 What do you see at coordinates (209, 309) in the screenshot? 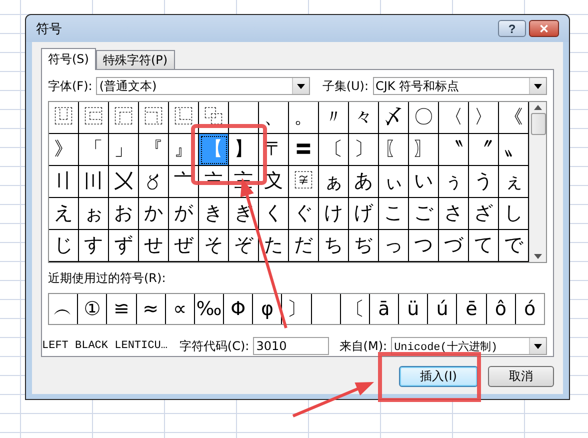
I see `recent-symbol-cell: ‰` at bounding box center [209, 309].